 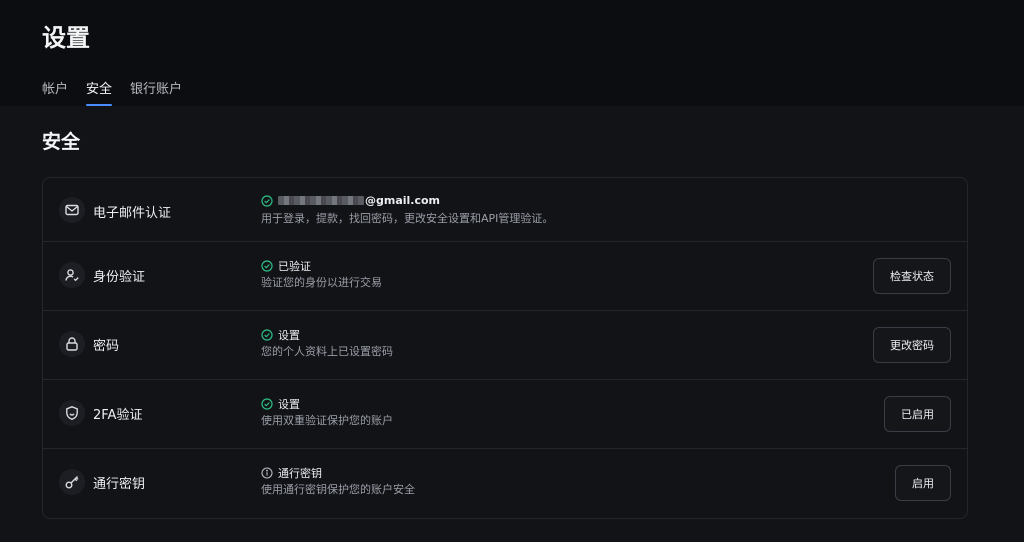 I want to click on row-2fa: 2FA验证 设置 使用双重验证保护您的账户 已启用, so click(x=505, y=414).